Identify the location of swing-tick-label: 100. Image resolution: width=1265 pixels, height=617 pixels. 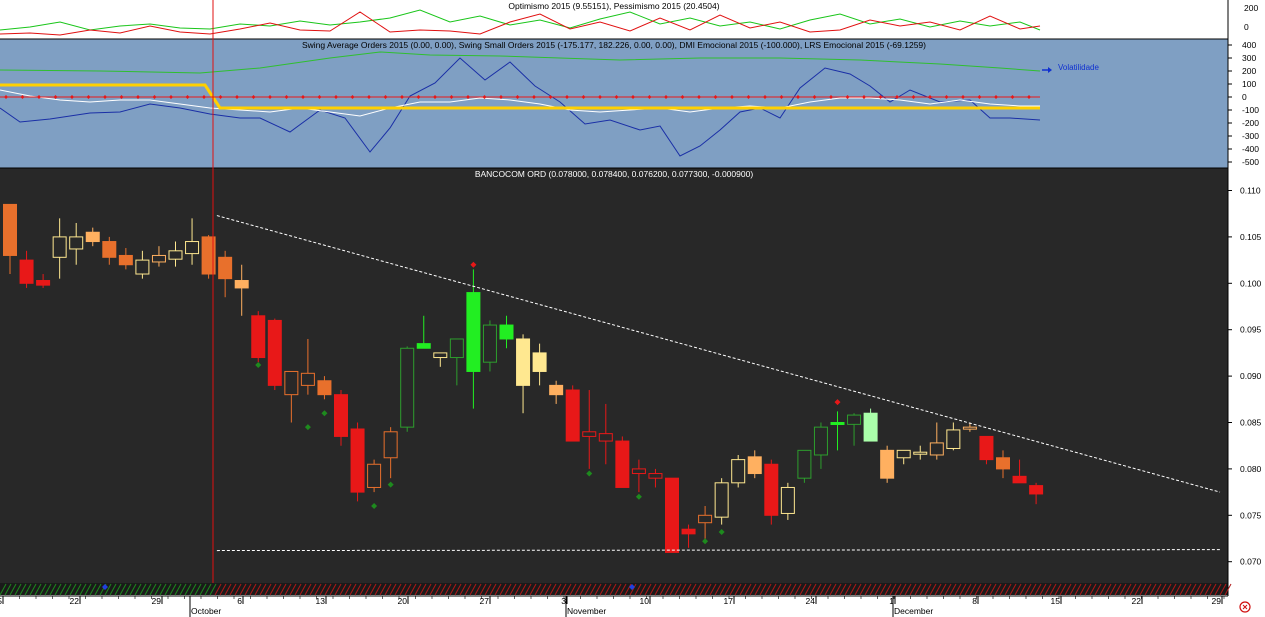
(1249, 84).